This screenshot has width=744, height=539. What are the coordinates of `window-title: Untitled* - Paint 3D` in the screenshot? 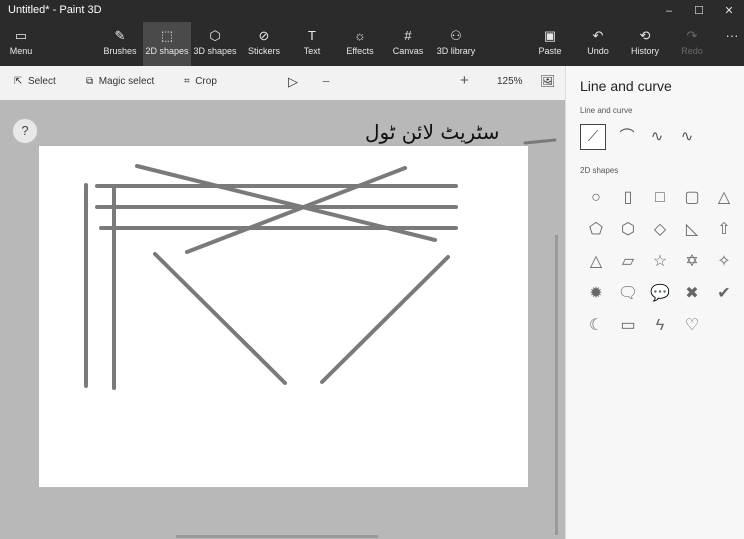 It's located at (55, 10).